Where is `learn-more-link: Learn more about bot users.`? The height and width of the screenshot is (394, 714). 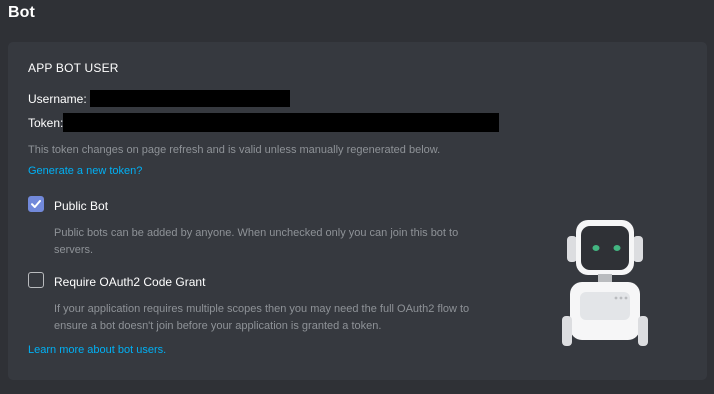
learn-more-link: Learn more about bot users. is located at coordinates (97, 350).